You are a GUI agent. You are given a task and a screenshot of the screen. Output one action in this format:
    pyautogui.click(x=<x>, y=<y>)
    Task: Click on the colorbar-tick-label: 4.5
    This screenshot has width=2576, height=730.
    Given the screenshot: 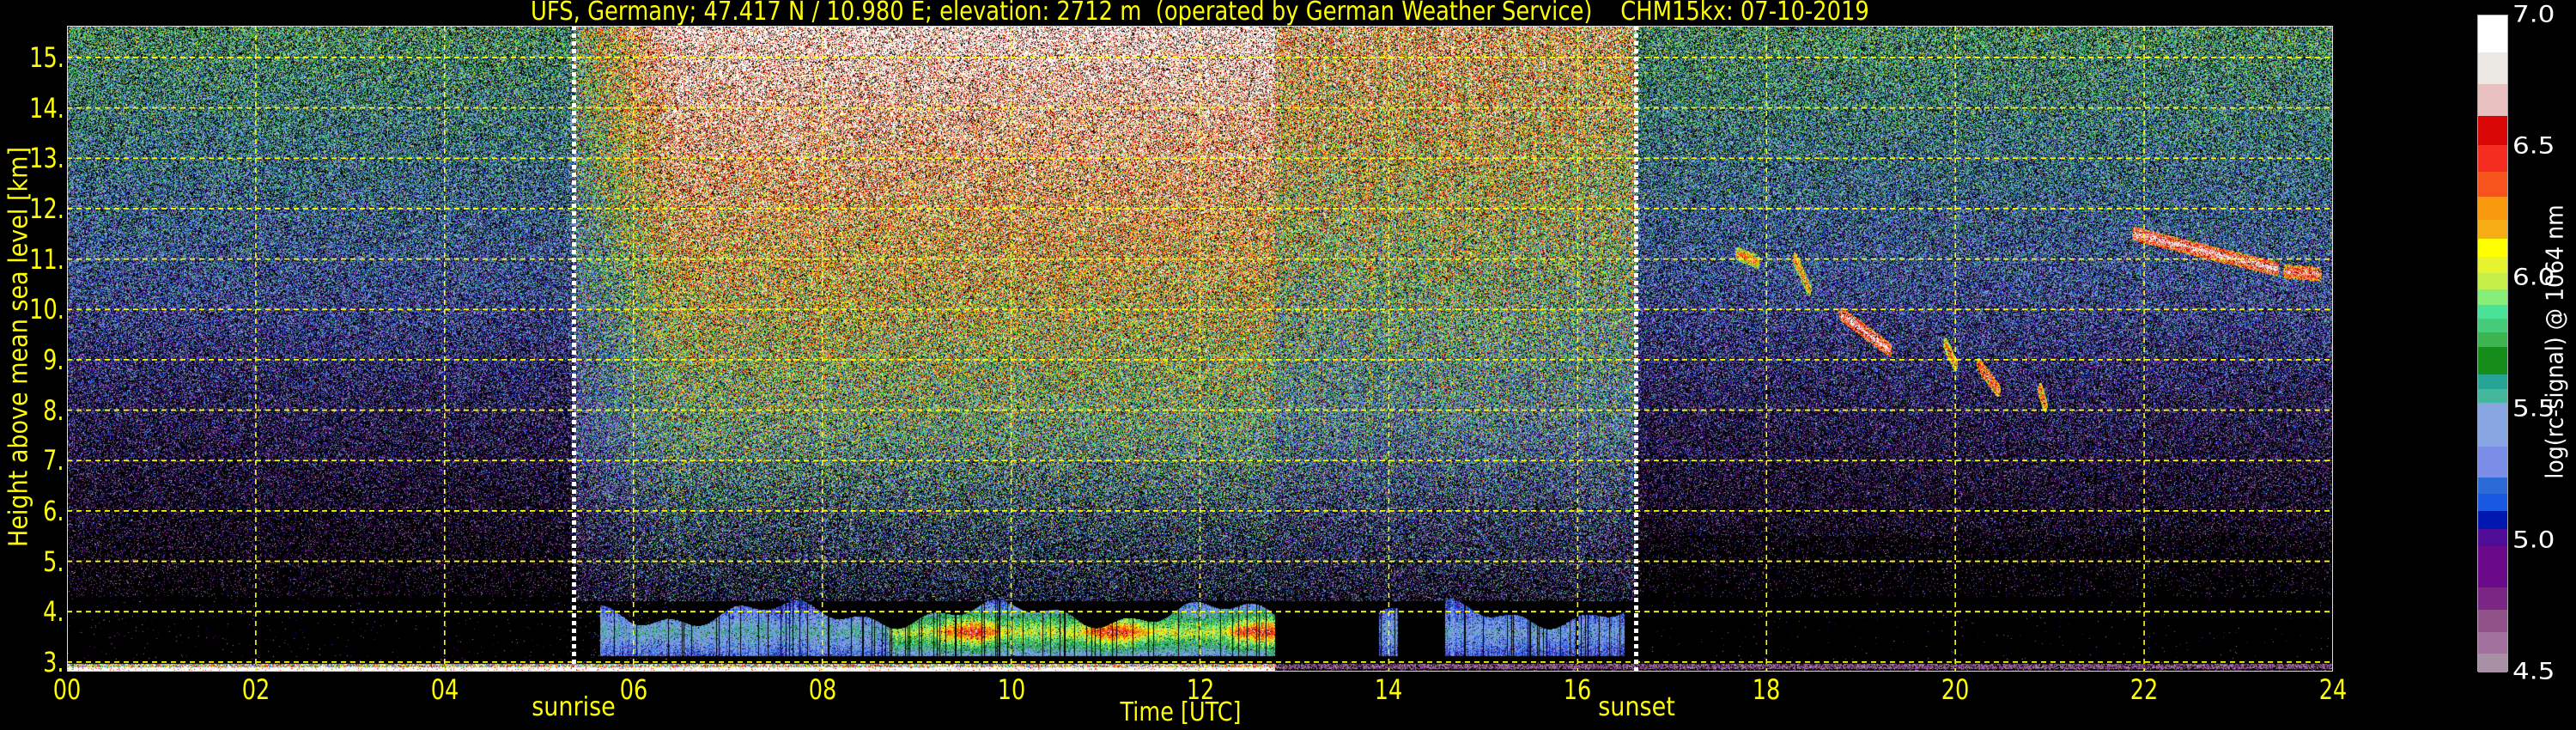 What is the action you would take?
    pyautogui.click(x=2533, y=671)
    